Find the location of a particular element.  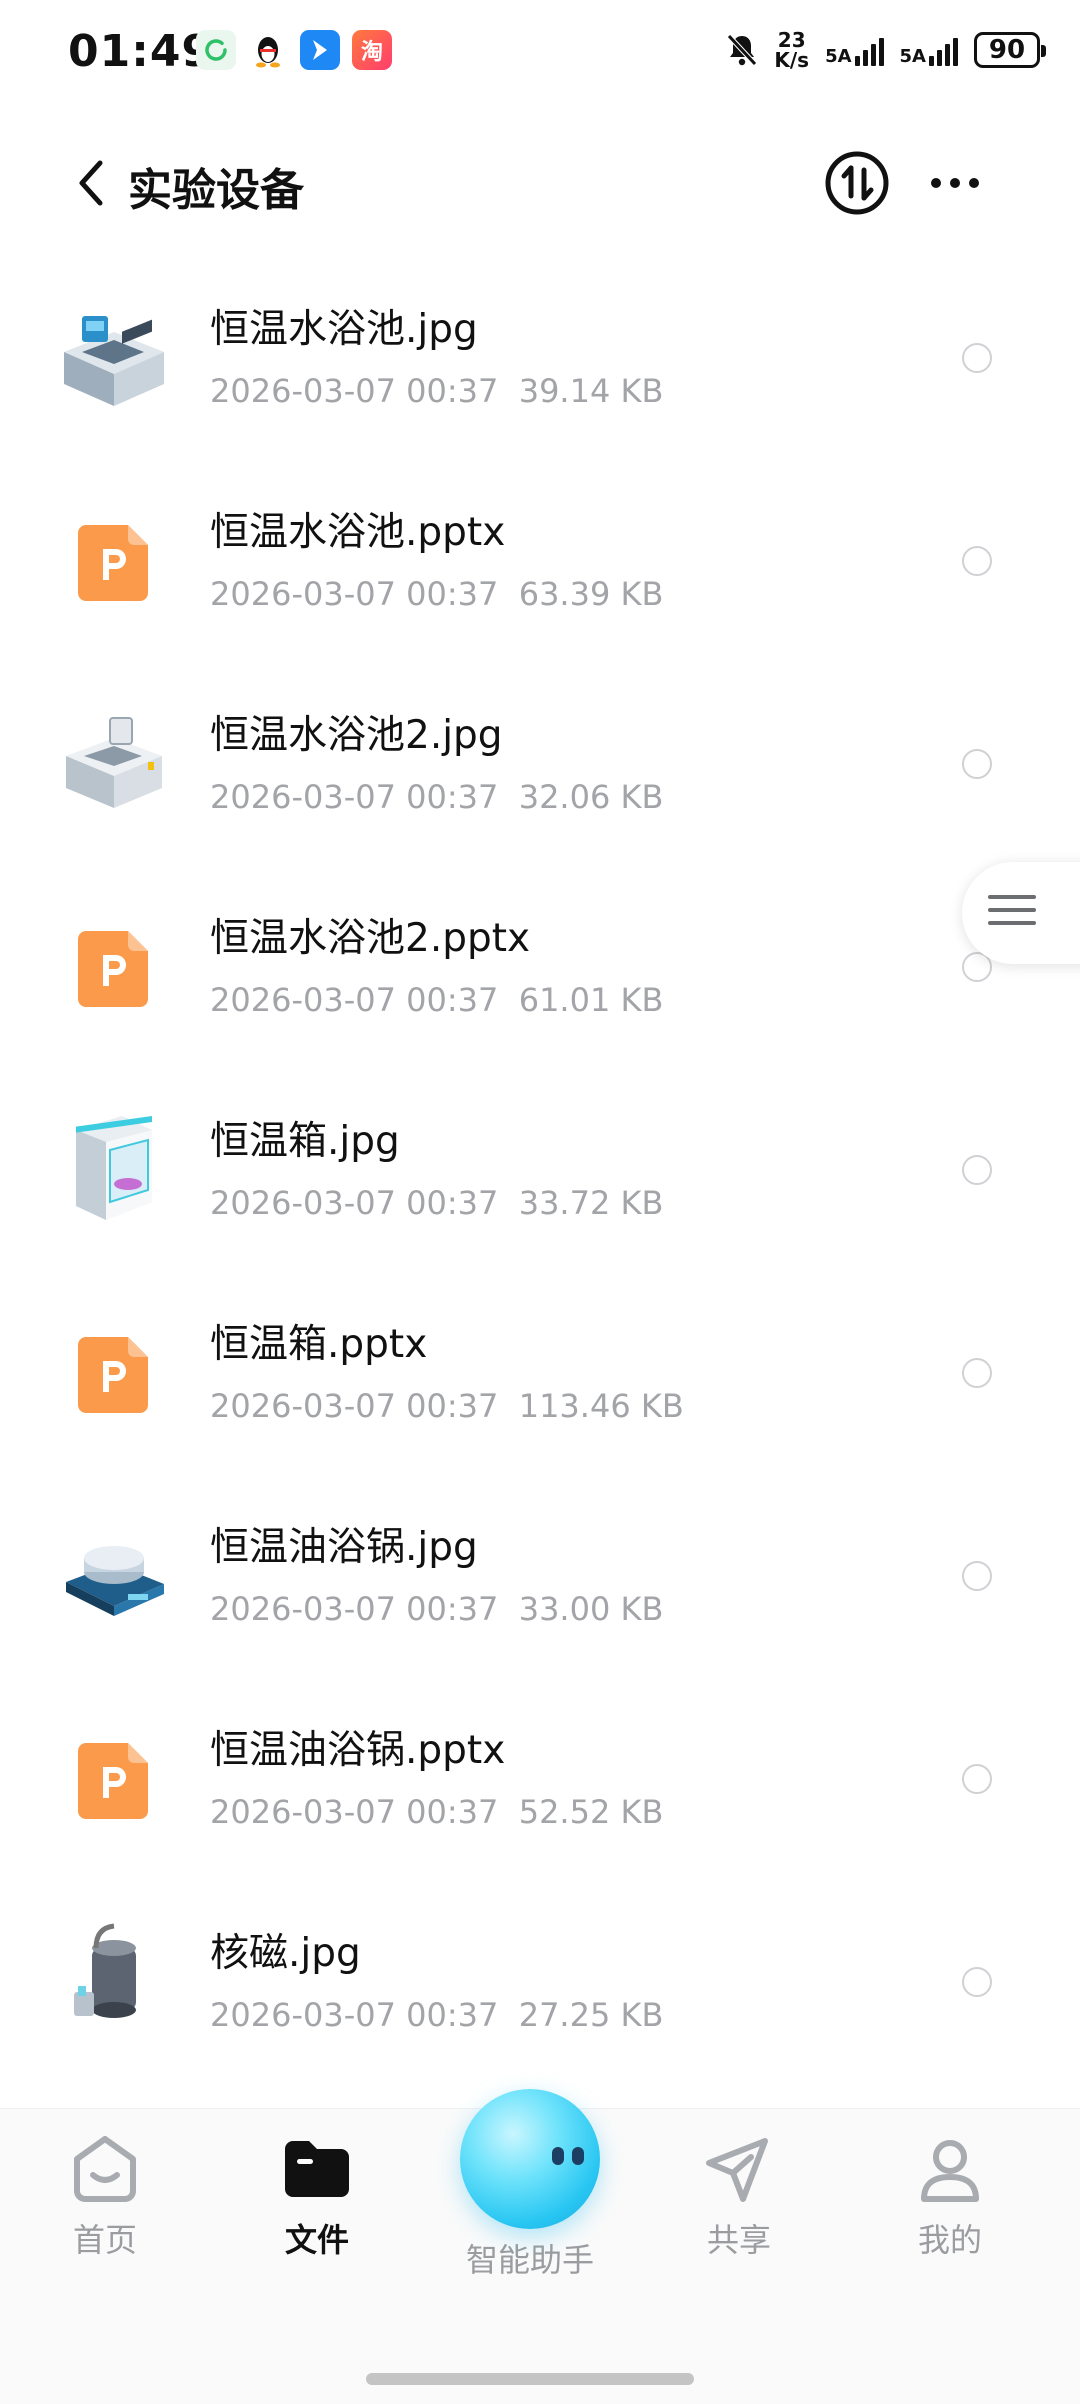

file-name: 恒温水浴池2.pptx is located at coordinates (370, 938).